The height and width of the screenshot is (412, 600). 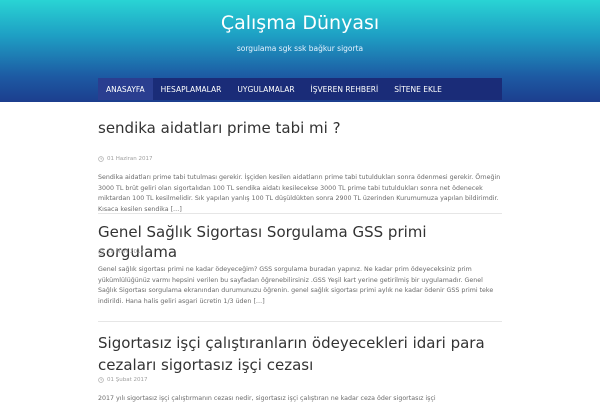 What do you see at coordinates (127, 380) in the screenshot?
I see `post-date-text: 01 Şubat 2017` at bounding box center [127, 380].